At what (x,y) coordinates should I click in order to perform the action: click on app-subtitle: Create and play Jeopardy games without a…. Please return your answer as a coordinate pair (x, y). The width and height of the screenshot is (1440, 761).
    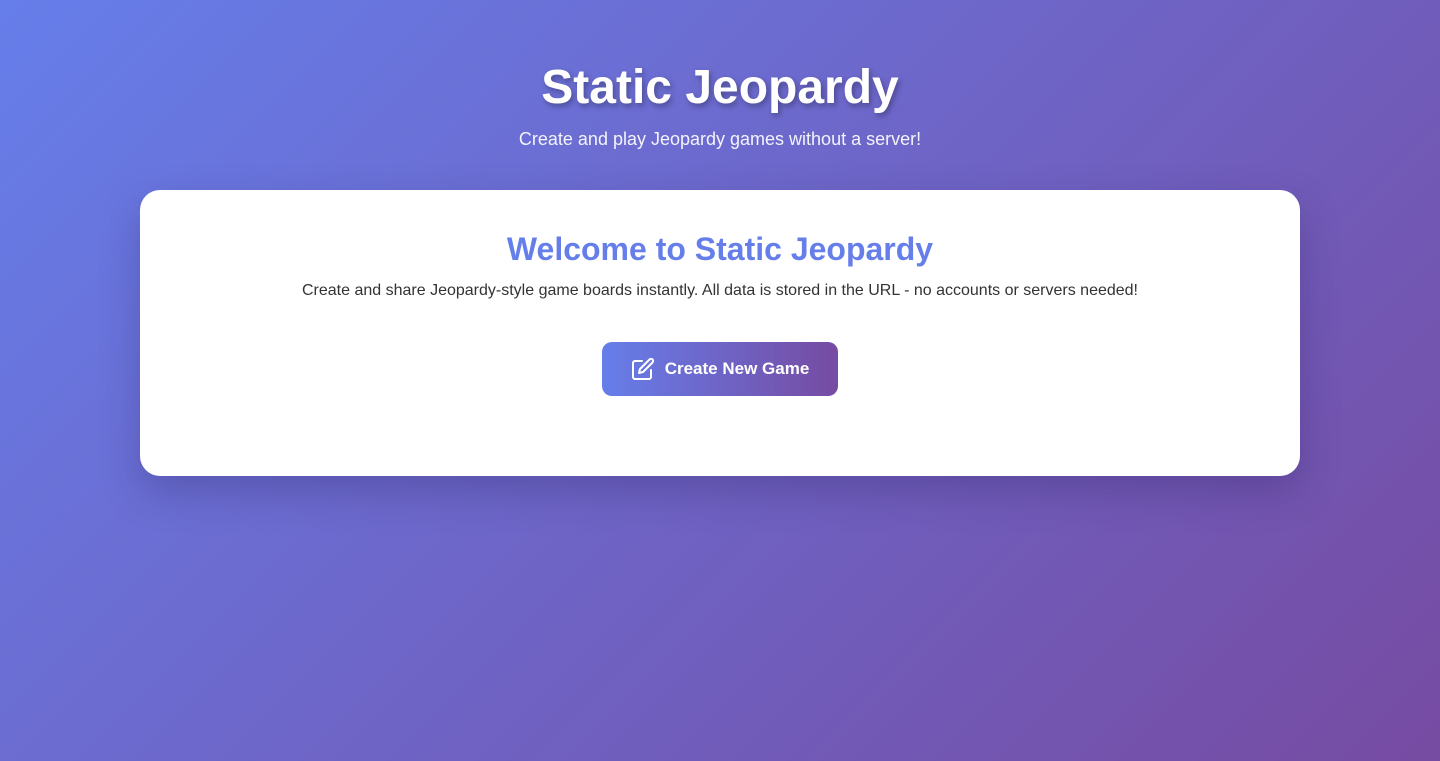
    Looking at the image, I should click on (720, 139).